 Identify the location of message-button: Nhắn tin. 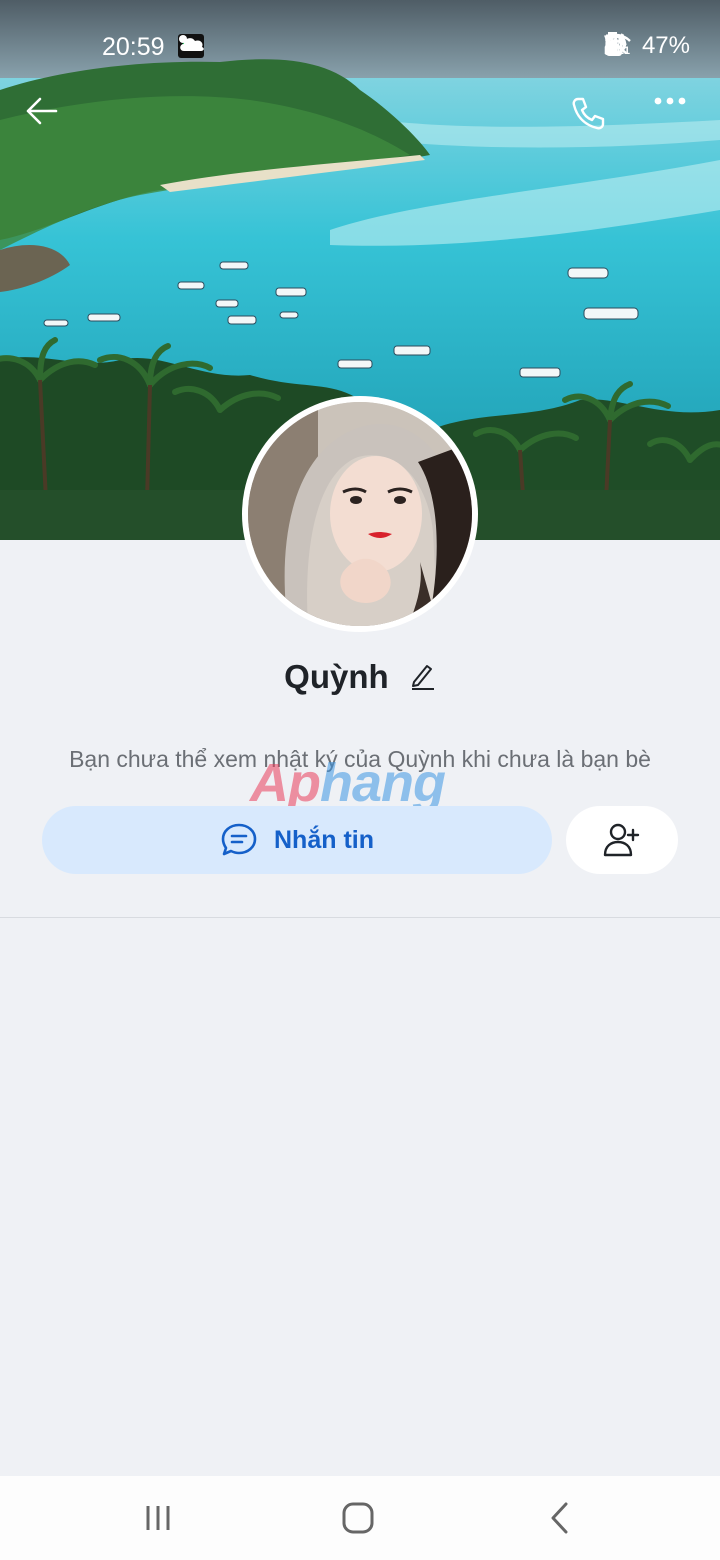
(297, 840).